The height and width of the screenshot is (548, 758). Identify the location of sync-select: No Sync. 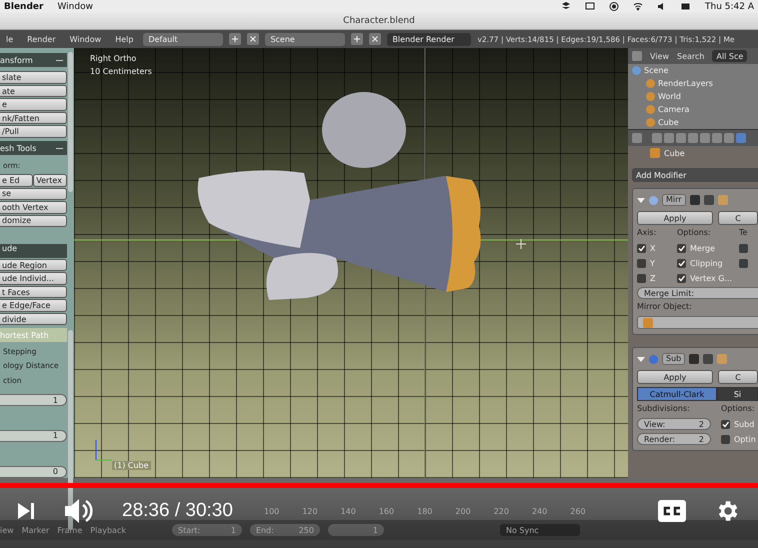
(540, 530).